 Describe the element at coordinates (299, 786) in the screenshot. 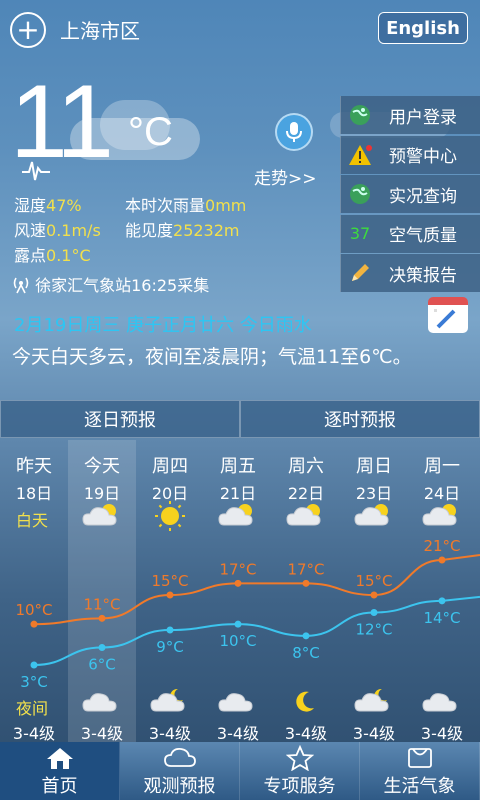

I see `nav-label: 专项服务` at that location.